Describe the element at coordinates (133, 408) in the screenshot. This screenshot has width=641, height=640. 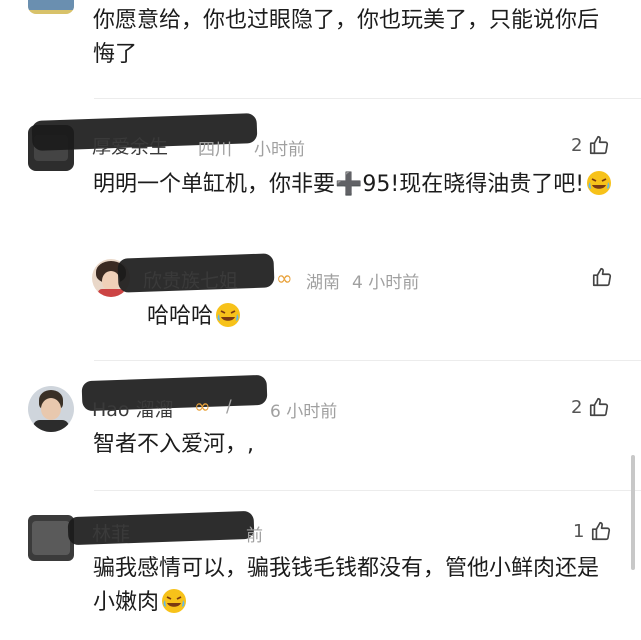
I see `comment-author-name: Hao 溜溜` at that location.